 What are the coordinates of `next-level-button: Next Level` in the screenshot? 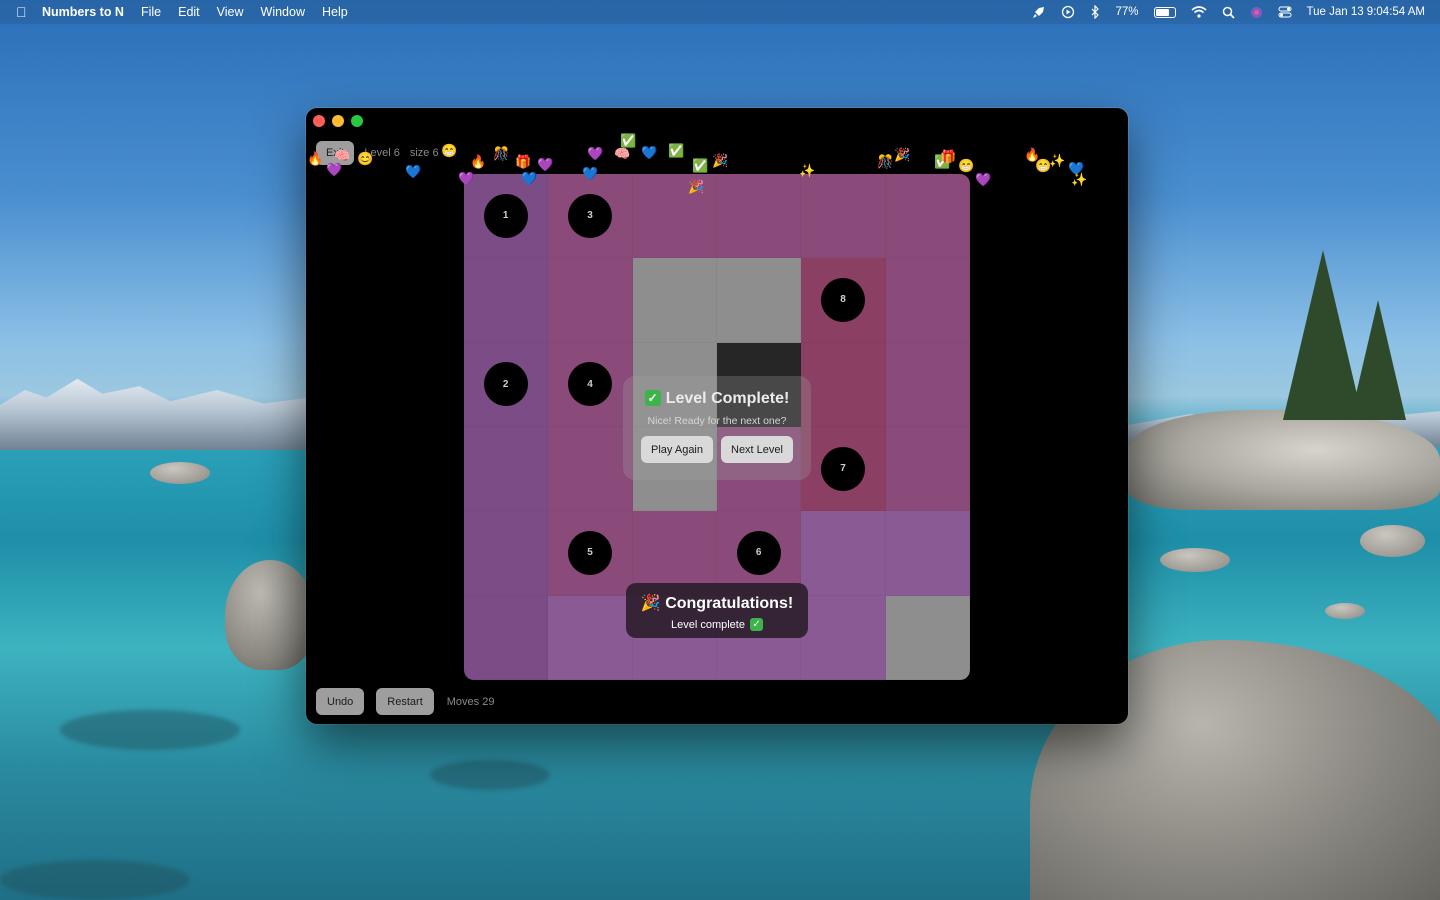 It's located at (757, 449).